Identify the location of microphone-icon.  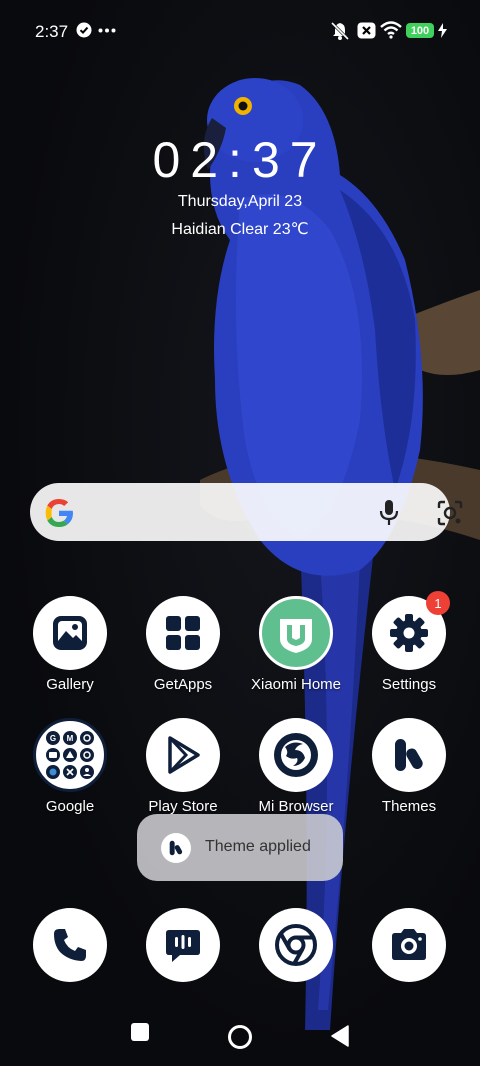
(389, 513).